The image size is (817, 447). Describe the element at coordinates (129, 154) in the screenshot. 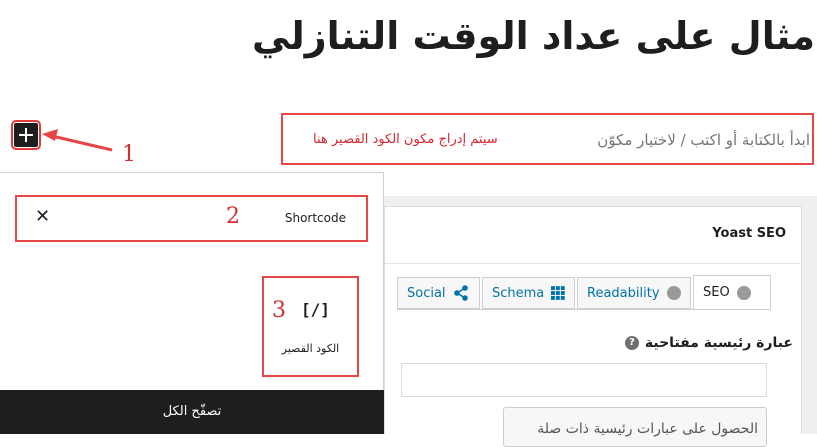

I see `annotation-number: 1` at that location.